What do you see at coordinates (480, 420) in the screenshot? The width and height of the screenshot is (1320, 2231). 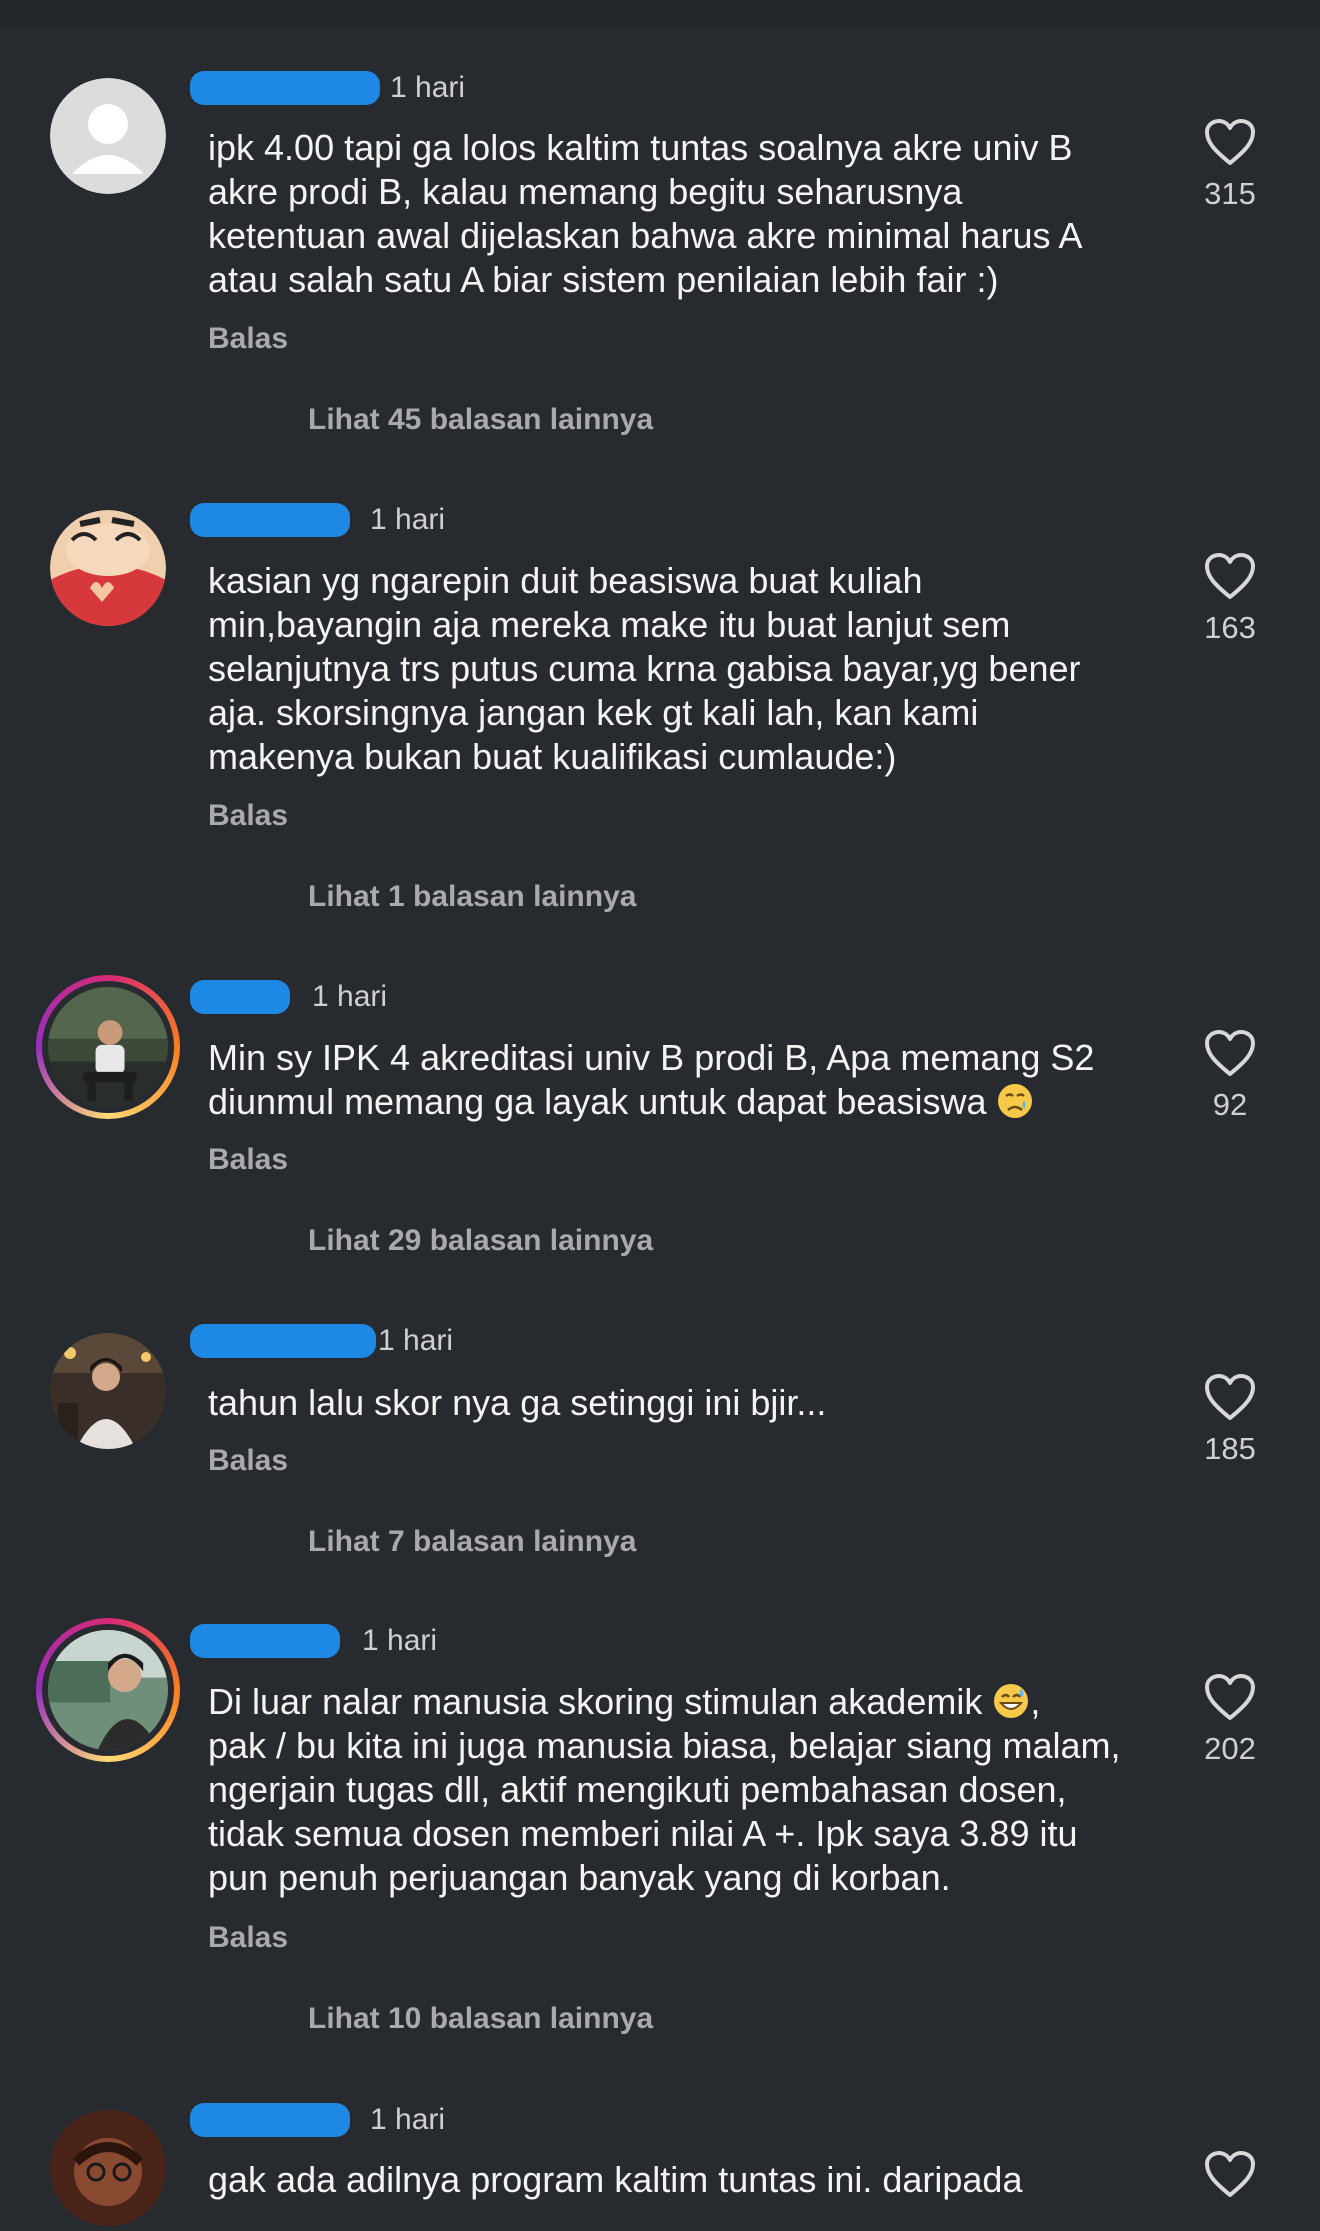 I see `view-replies-link: Lihat 45 balasan lainnya` at bounding box center [480, 420].